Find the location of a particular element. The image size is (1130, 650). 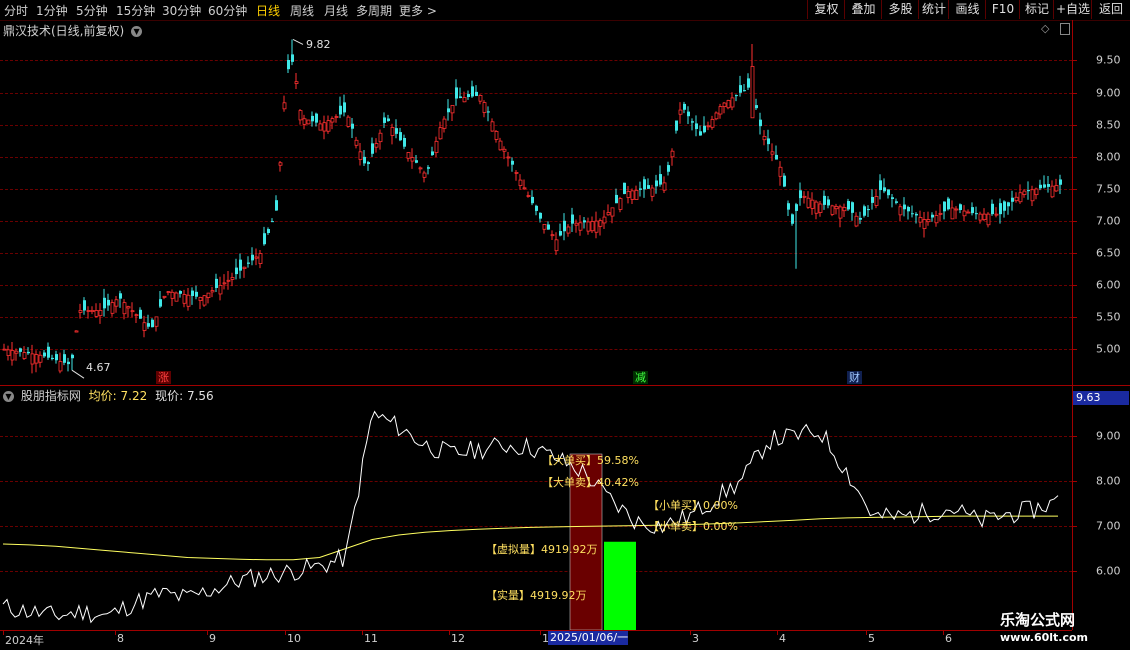

mark-button: 标记 is located at coordinates (1036, 9).